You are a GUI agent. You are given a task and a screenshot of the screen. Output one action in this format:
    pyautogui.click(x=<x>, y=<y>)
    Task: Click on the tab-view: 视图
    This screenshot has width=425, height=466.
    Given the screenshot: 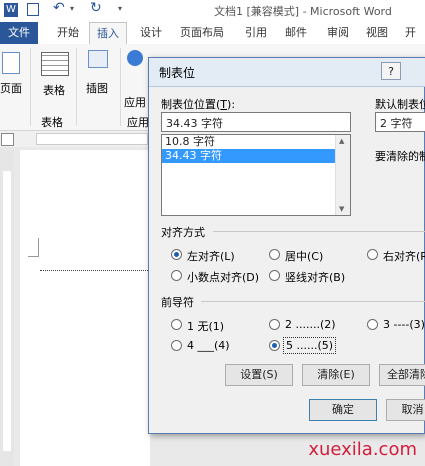 What is the action you would take?
    pyautogui.click(x=377, y=33)
    